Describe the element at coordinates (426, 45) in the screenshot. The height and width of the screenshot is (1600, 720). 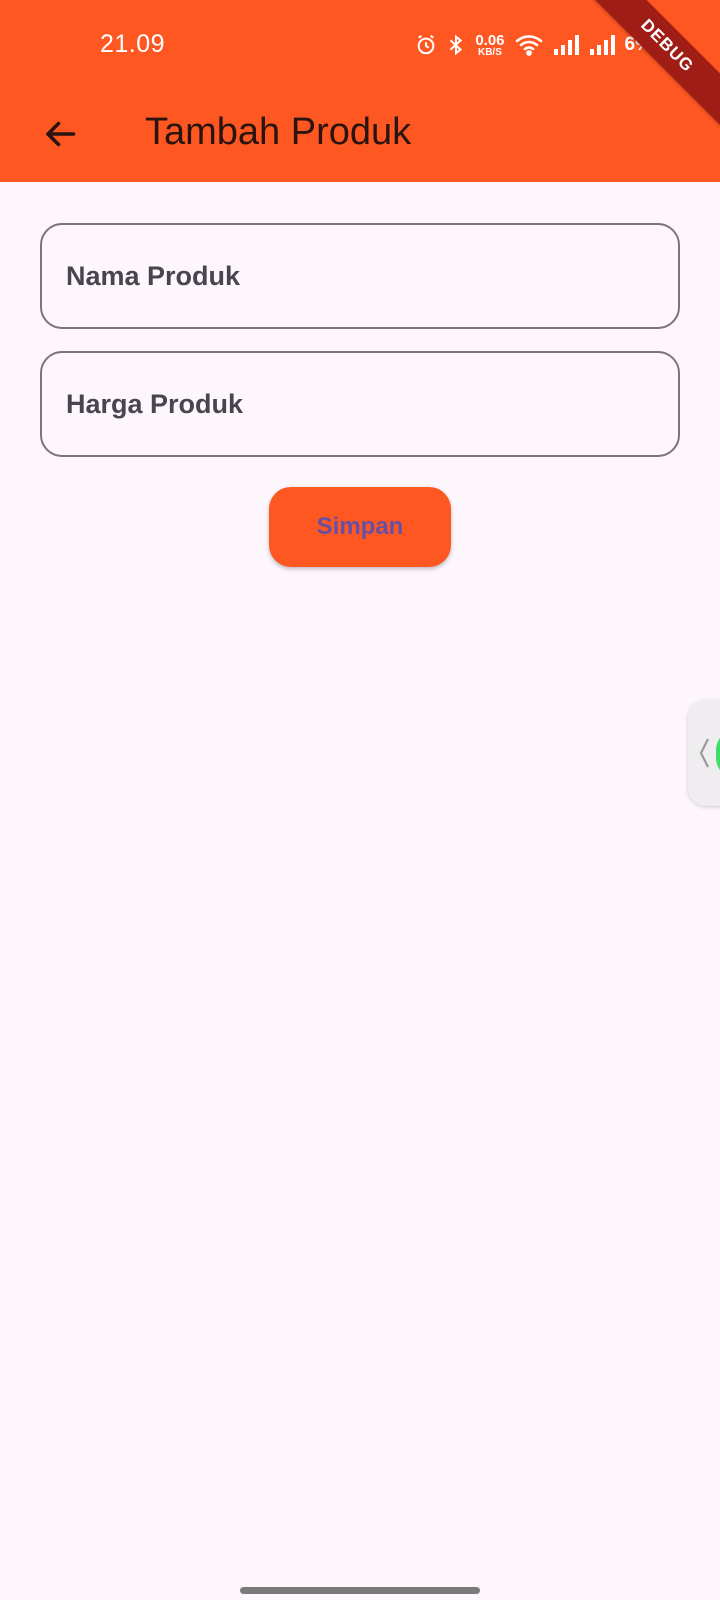
I see `alarm-icon` at that location.